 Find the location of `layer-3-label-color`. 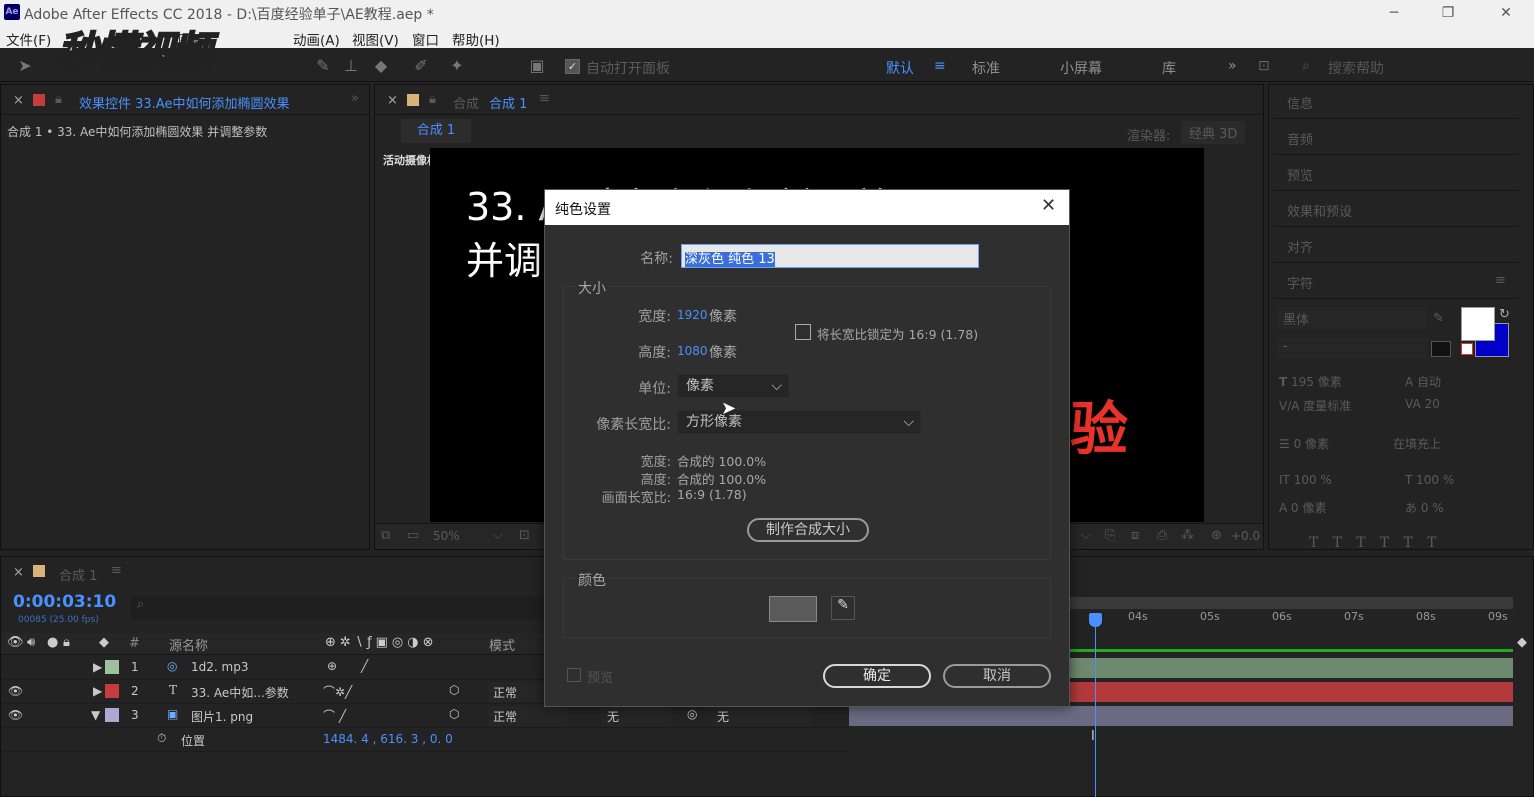

layer-3-label-color is located at coordinates (112, 715).